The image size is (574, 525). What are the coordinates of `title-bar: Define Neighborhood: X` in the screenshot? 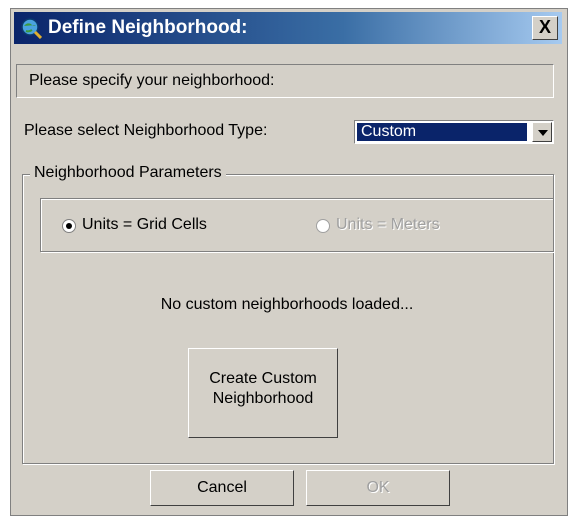 It's located at (288, 28).